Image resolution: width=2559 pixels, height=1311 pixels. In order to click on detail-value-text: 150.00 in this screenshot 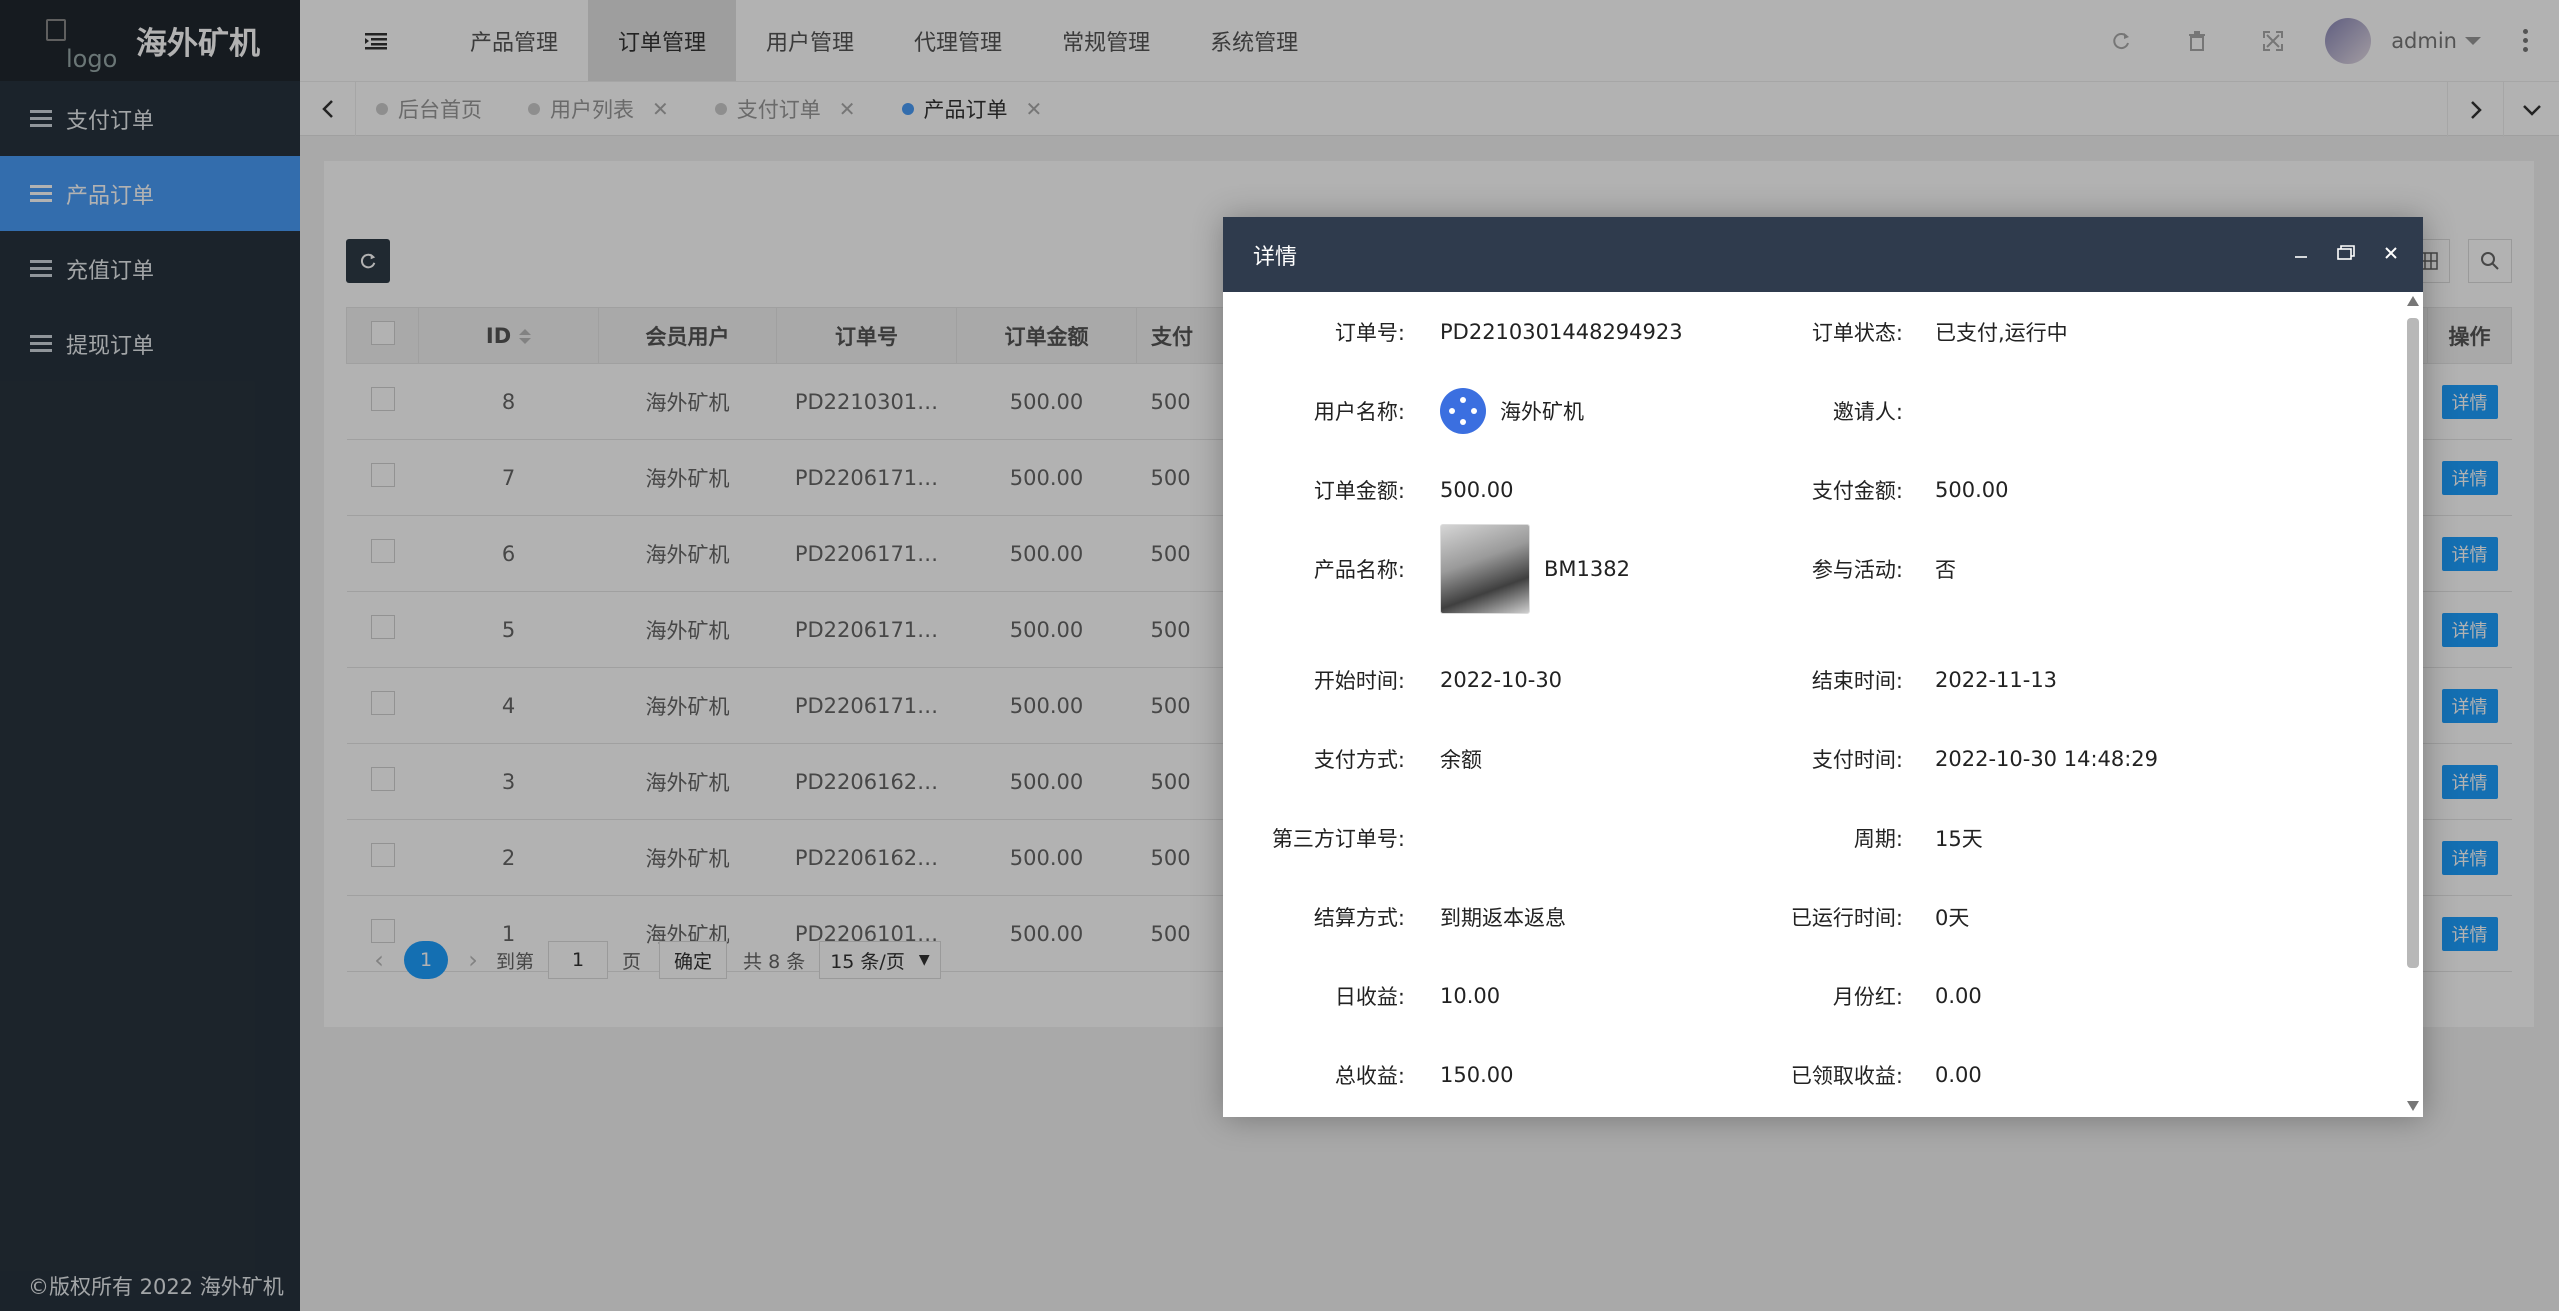, I will do `click(1477, 1075)`.